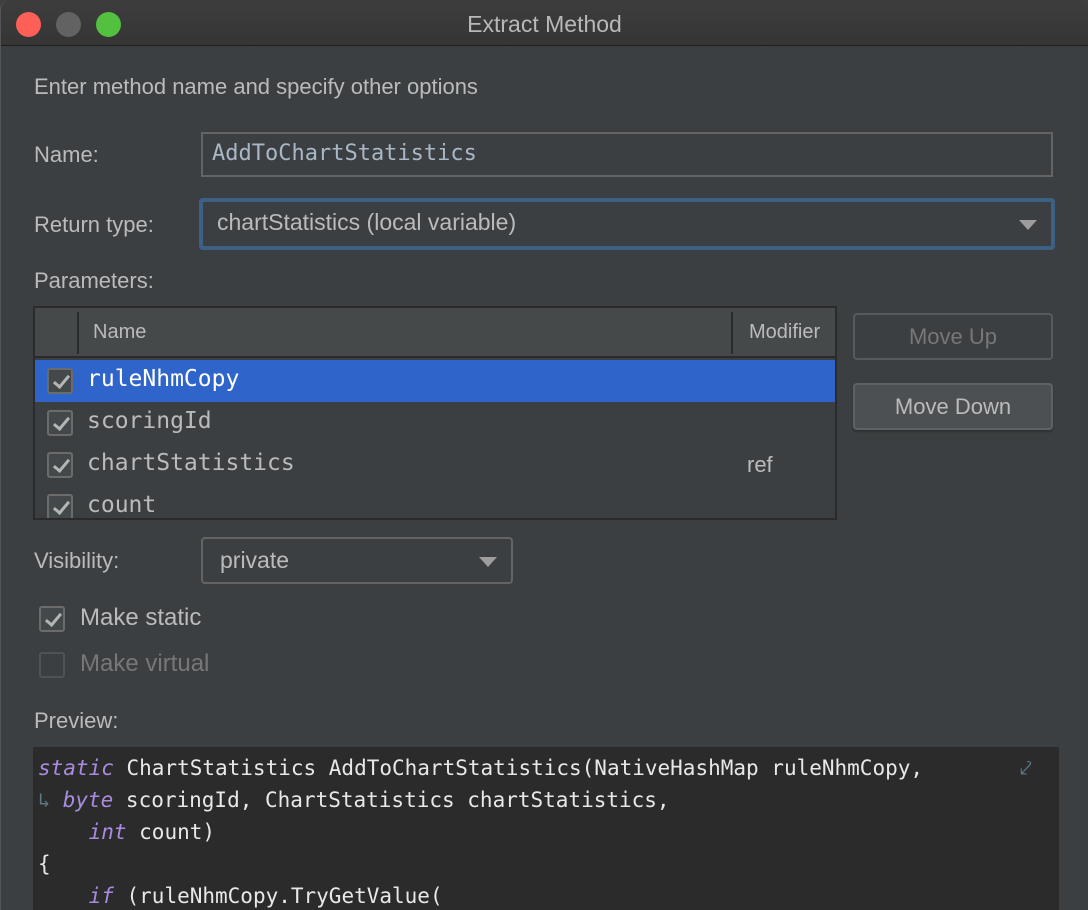 The height and width of the screenshot is (910, 1088). What do you see at coordinates (52, 665) in the screenshot?
I see `make-virtual-checkbox` at bounding box center [52, 665].